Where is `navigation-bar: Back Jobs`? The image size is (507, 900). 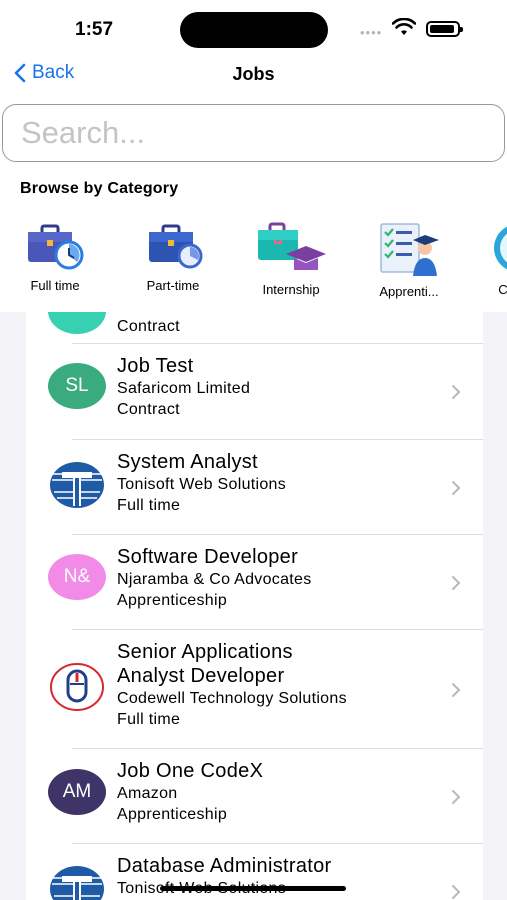 navigation-bar: Back Jobs is located at coordinates (253, 78).